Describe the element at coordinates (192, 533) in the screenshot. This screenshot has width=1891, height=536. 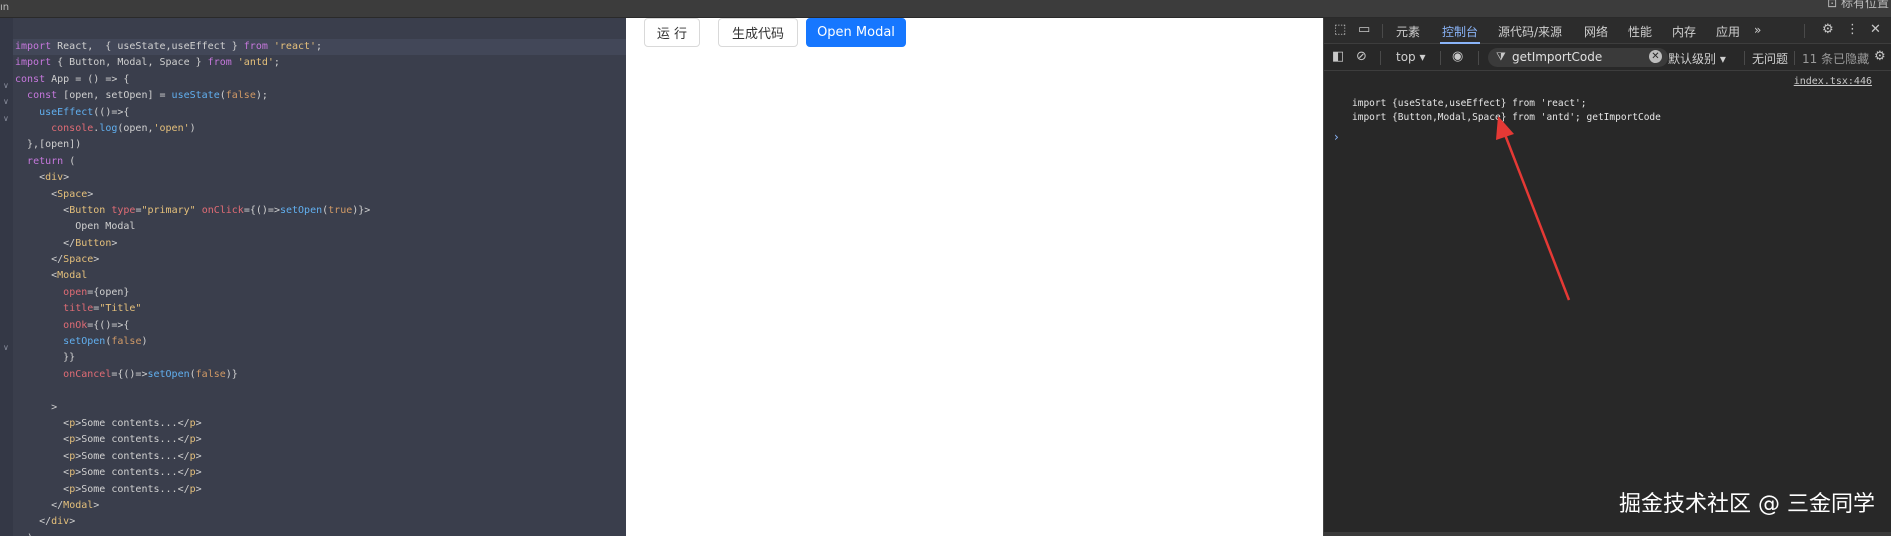
I see `code-line: );` at that location.